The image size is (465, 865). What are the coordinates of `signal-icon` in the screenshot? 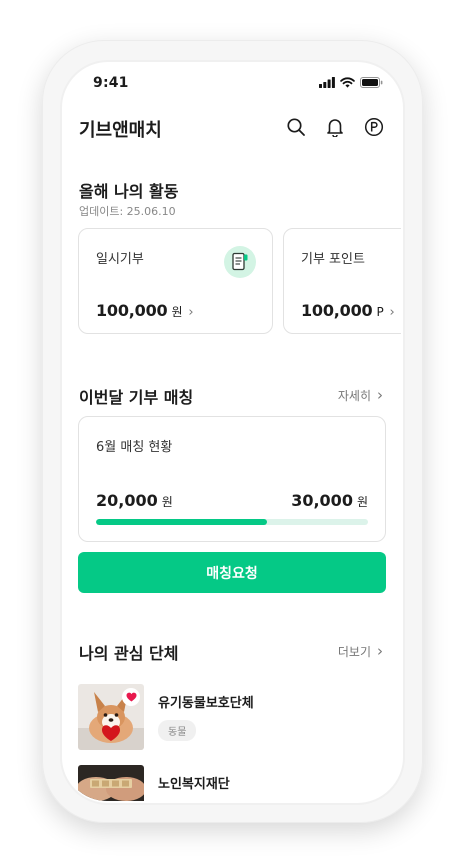 It's located at (327, 82).